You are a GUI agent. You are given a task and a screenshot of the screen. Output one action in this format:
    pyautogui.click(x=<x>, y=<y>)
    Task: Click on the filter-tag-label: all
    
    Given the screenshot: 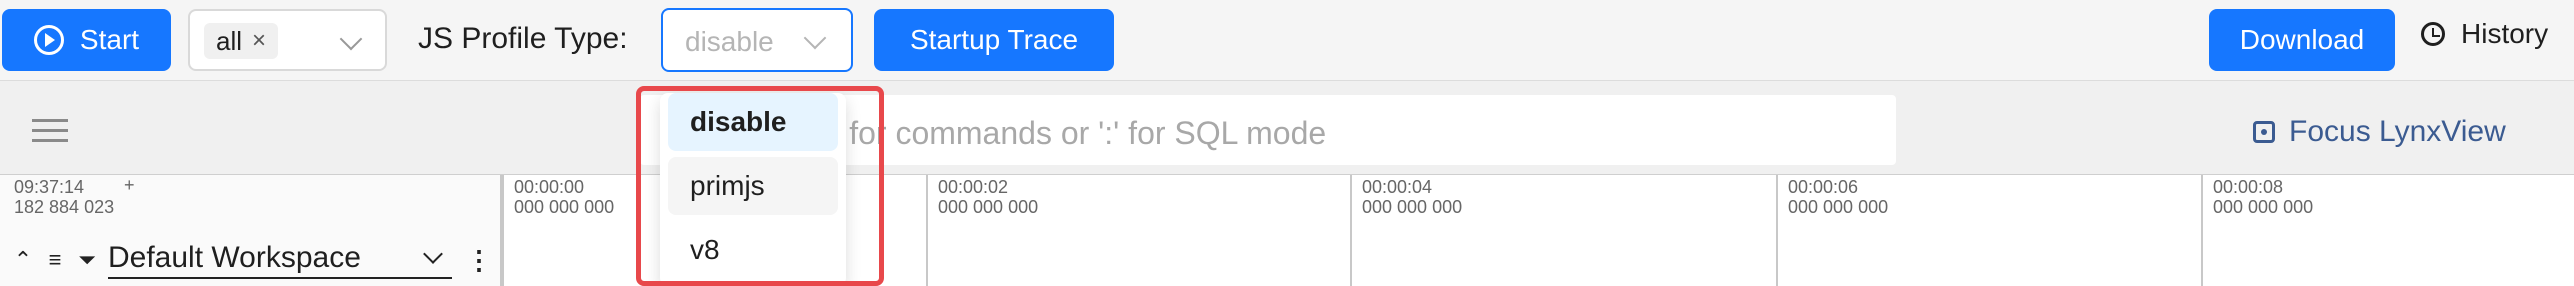 What is the action you would take?
    pyautogui.click(x=229, y=40)
    